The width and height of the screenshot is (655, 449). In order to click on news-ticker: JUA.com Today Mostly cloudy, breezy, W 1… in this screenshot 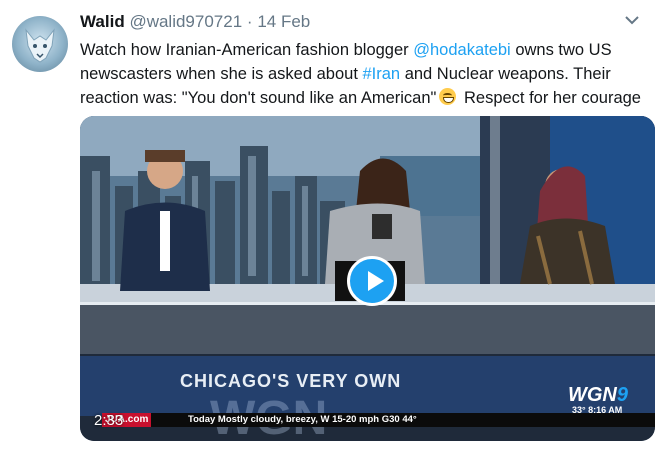, I will do `click(378, 420)`.